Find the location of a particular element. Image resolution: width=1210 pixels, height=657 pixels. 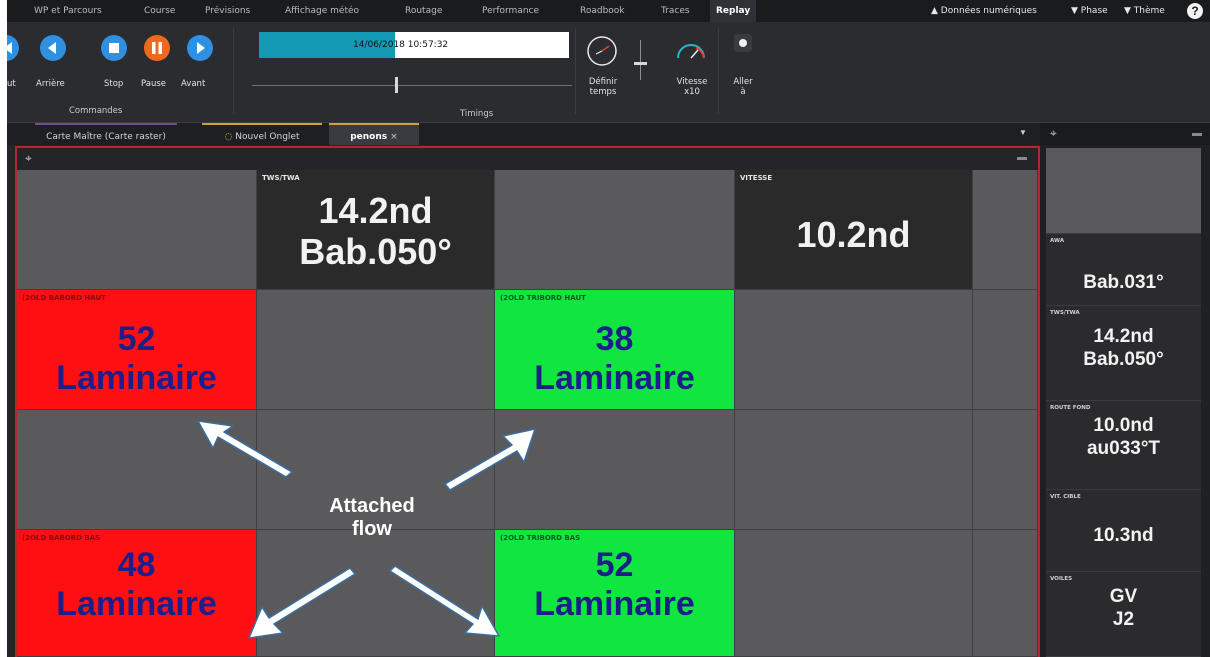

menu-routage: Routage is located at coordinates (423, 11).